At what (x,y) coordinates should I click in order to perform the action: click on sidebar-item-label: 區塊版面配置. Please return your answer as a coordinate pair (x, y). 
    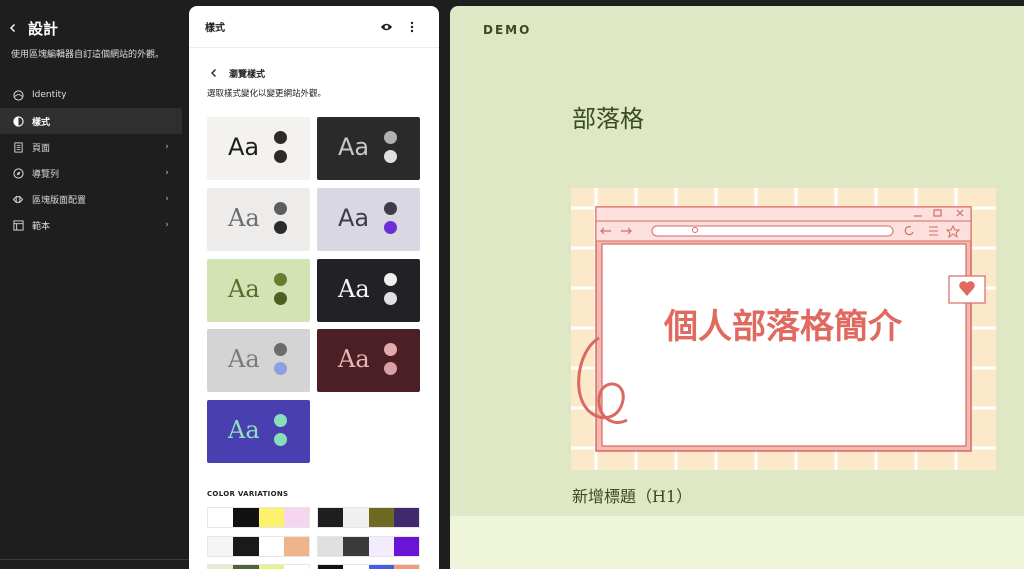
    Looking at the image, I should click on (59, 200).